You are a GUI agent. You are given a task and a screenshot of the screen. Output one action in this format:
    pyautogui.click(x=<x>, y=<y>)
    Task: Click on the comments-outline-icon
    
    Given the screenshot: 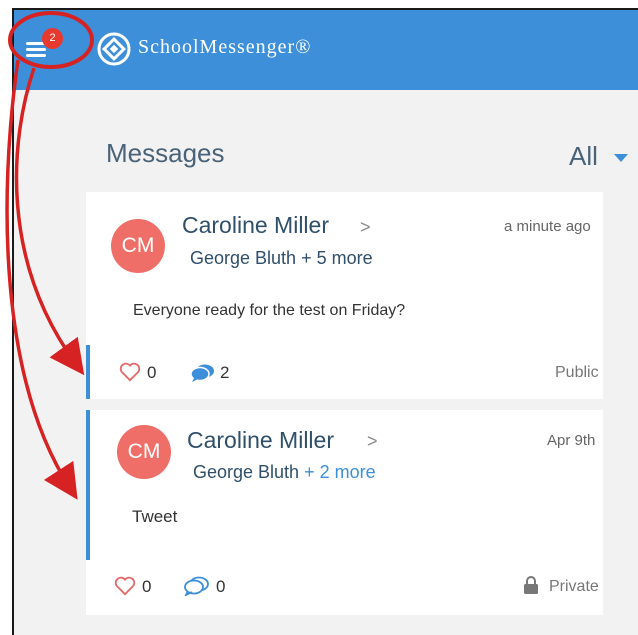 What is the action you would take?
    pyautogui.click(x=197, y=586)
    